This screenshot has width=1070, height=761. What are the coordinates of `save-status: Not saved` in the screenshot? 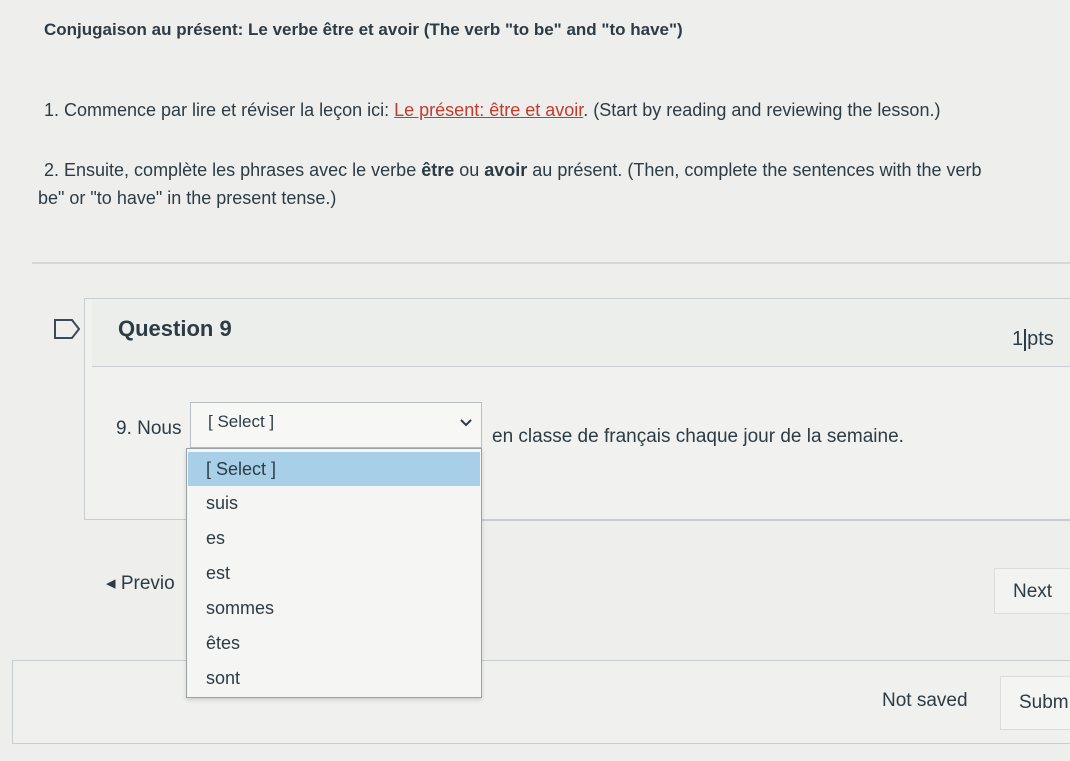 It's located at (925, 700).